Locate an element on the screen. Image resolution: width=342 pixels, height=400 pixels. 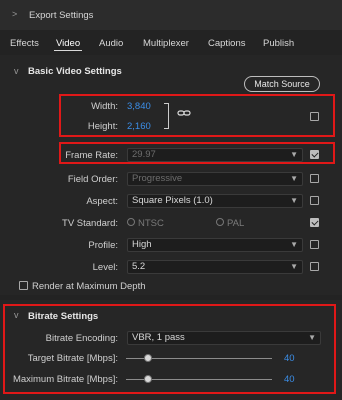
ntsc-radio is located at coordinates (131, 222).